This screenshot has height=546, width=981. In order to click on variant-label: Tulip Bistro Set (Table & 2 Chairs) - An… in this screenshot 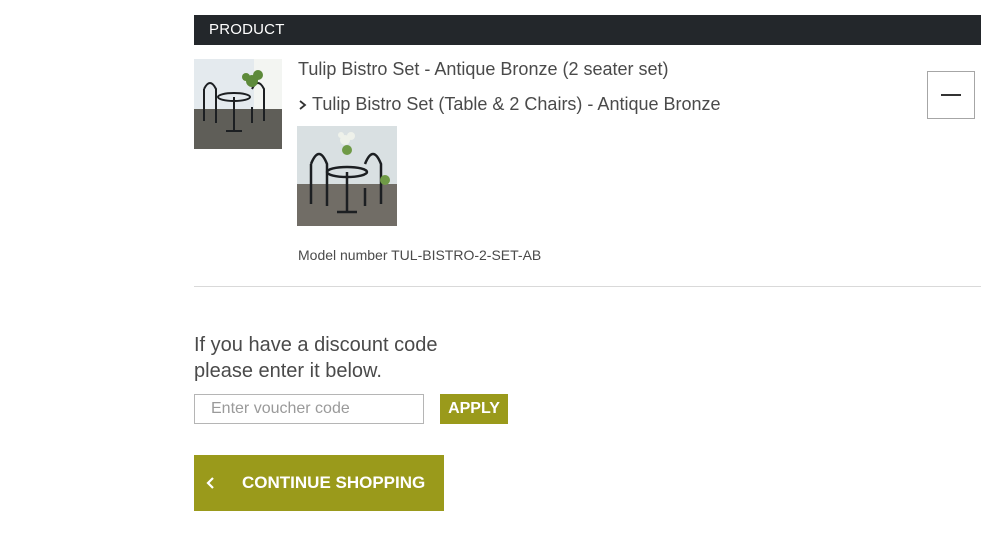, I will do `click(516, 104)`.